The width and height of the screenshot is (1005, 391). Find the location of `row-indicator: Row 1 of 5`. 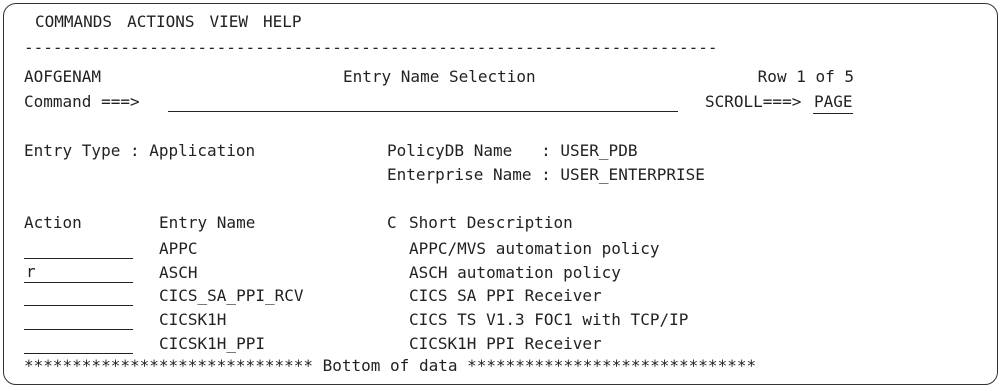

row-indicator: Row 1 of 5 is located at coordinates (805, 76).